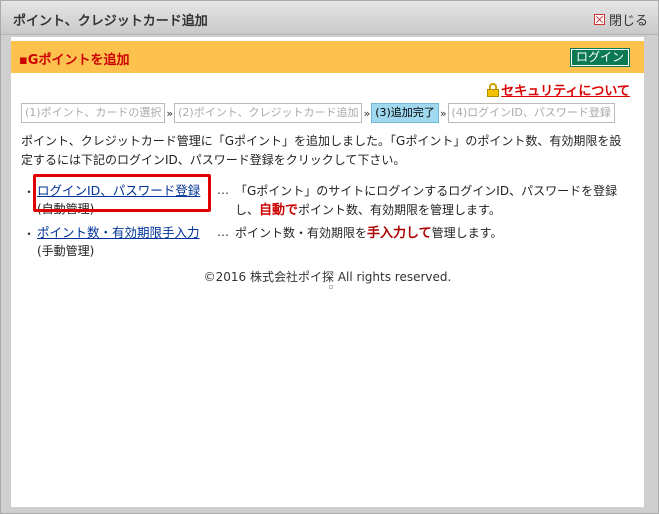  I want to click on close-icon, so click(599, 19).